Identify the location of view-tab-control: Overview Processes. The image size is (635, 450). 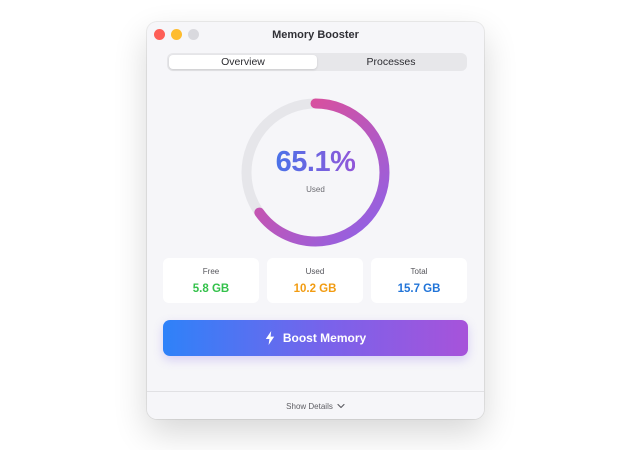
(317, 62).